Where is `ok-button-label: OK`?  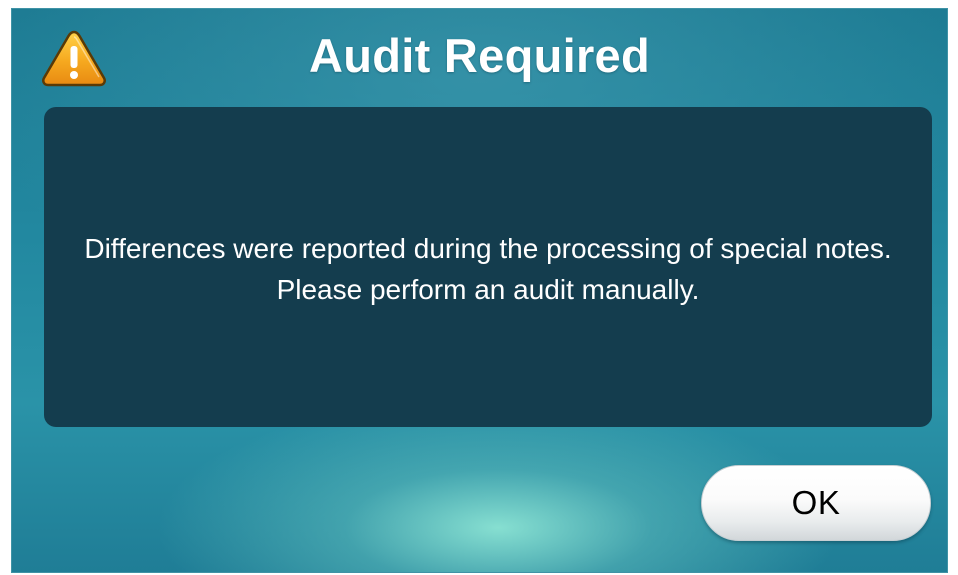
ok-button-label: OK is located at coordinates (816, 502).